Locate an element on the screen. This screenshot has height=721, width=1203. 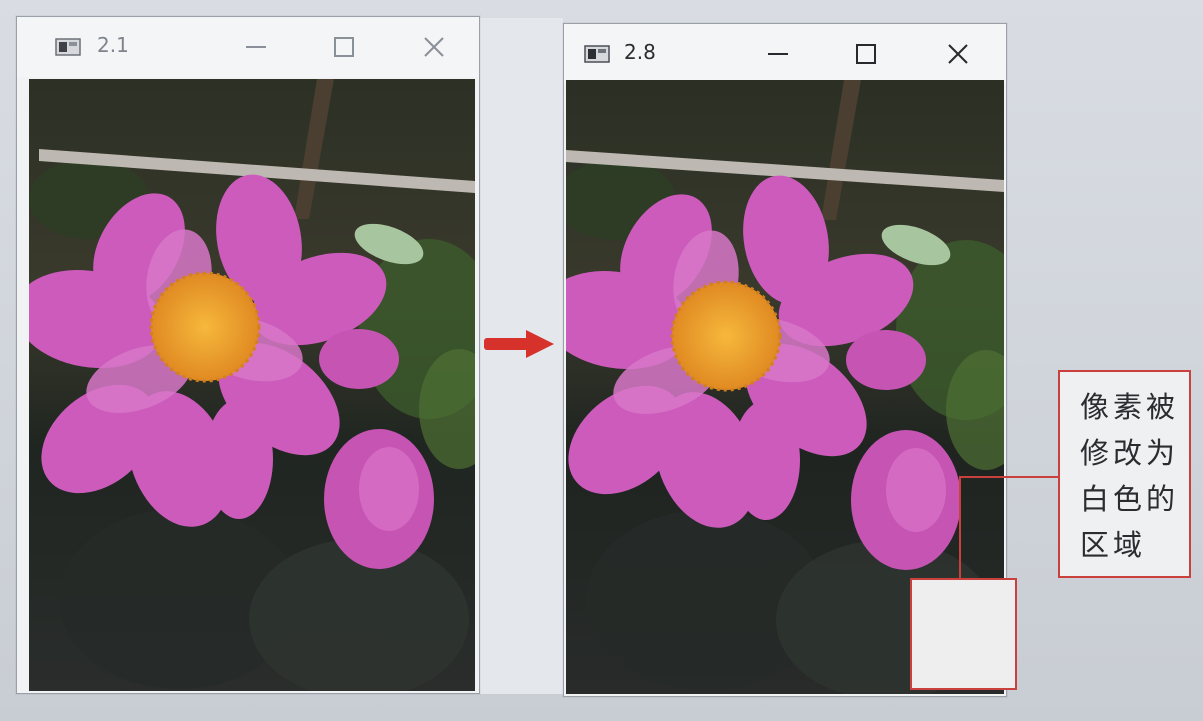
annotation-callout: 像素被 修改为 白色的 区域 is located at coordinates (1124, 474).